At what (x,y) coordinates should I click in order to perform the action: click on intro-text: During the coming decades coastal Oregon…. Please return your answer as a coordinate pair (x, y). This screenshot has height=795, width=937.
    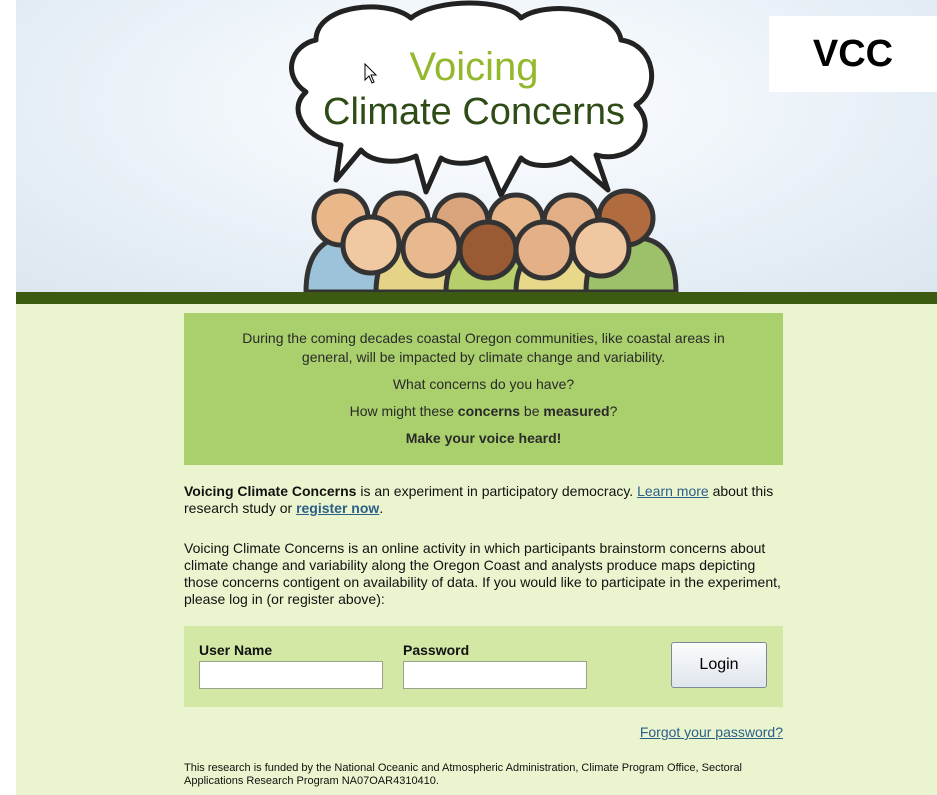
    Looking at the image, I should click on (483, 348).